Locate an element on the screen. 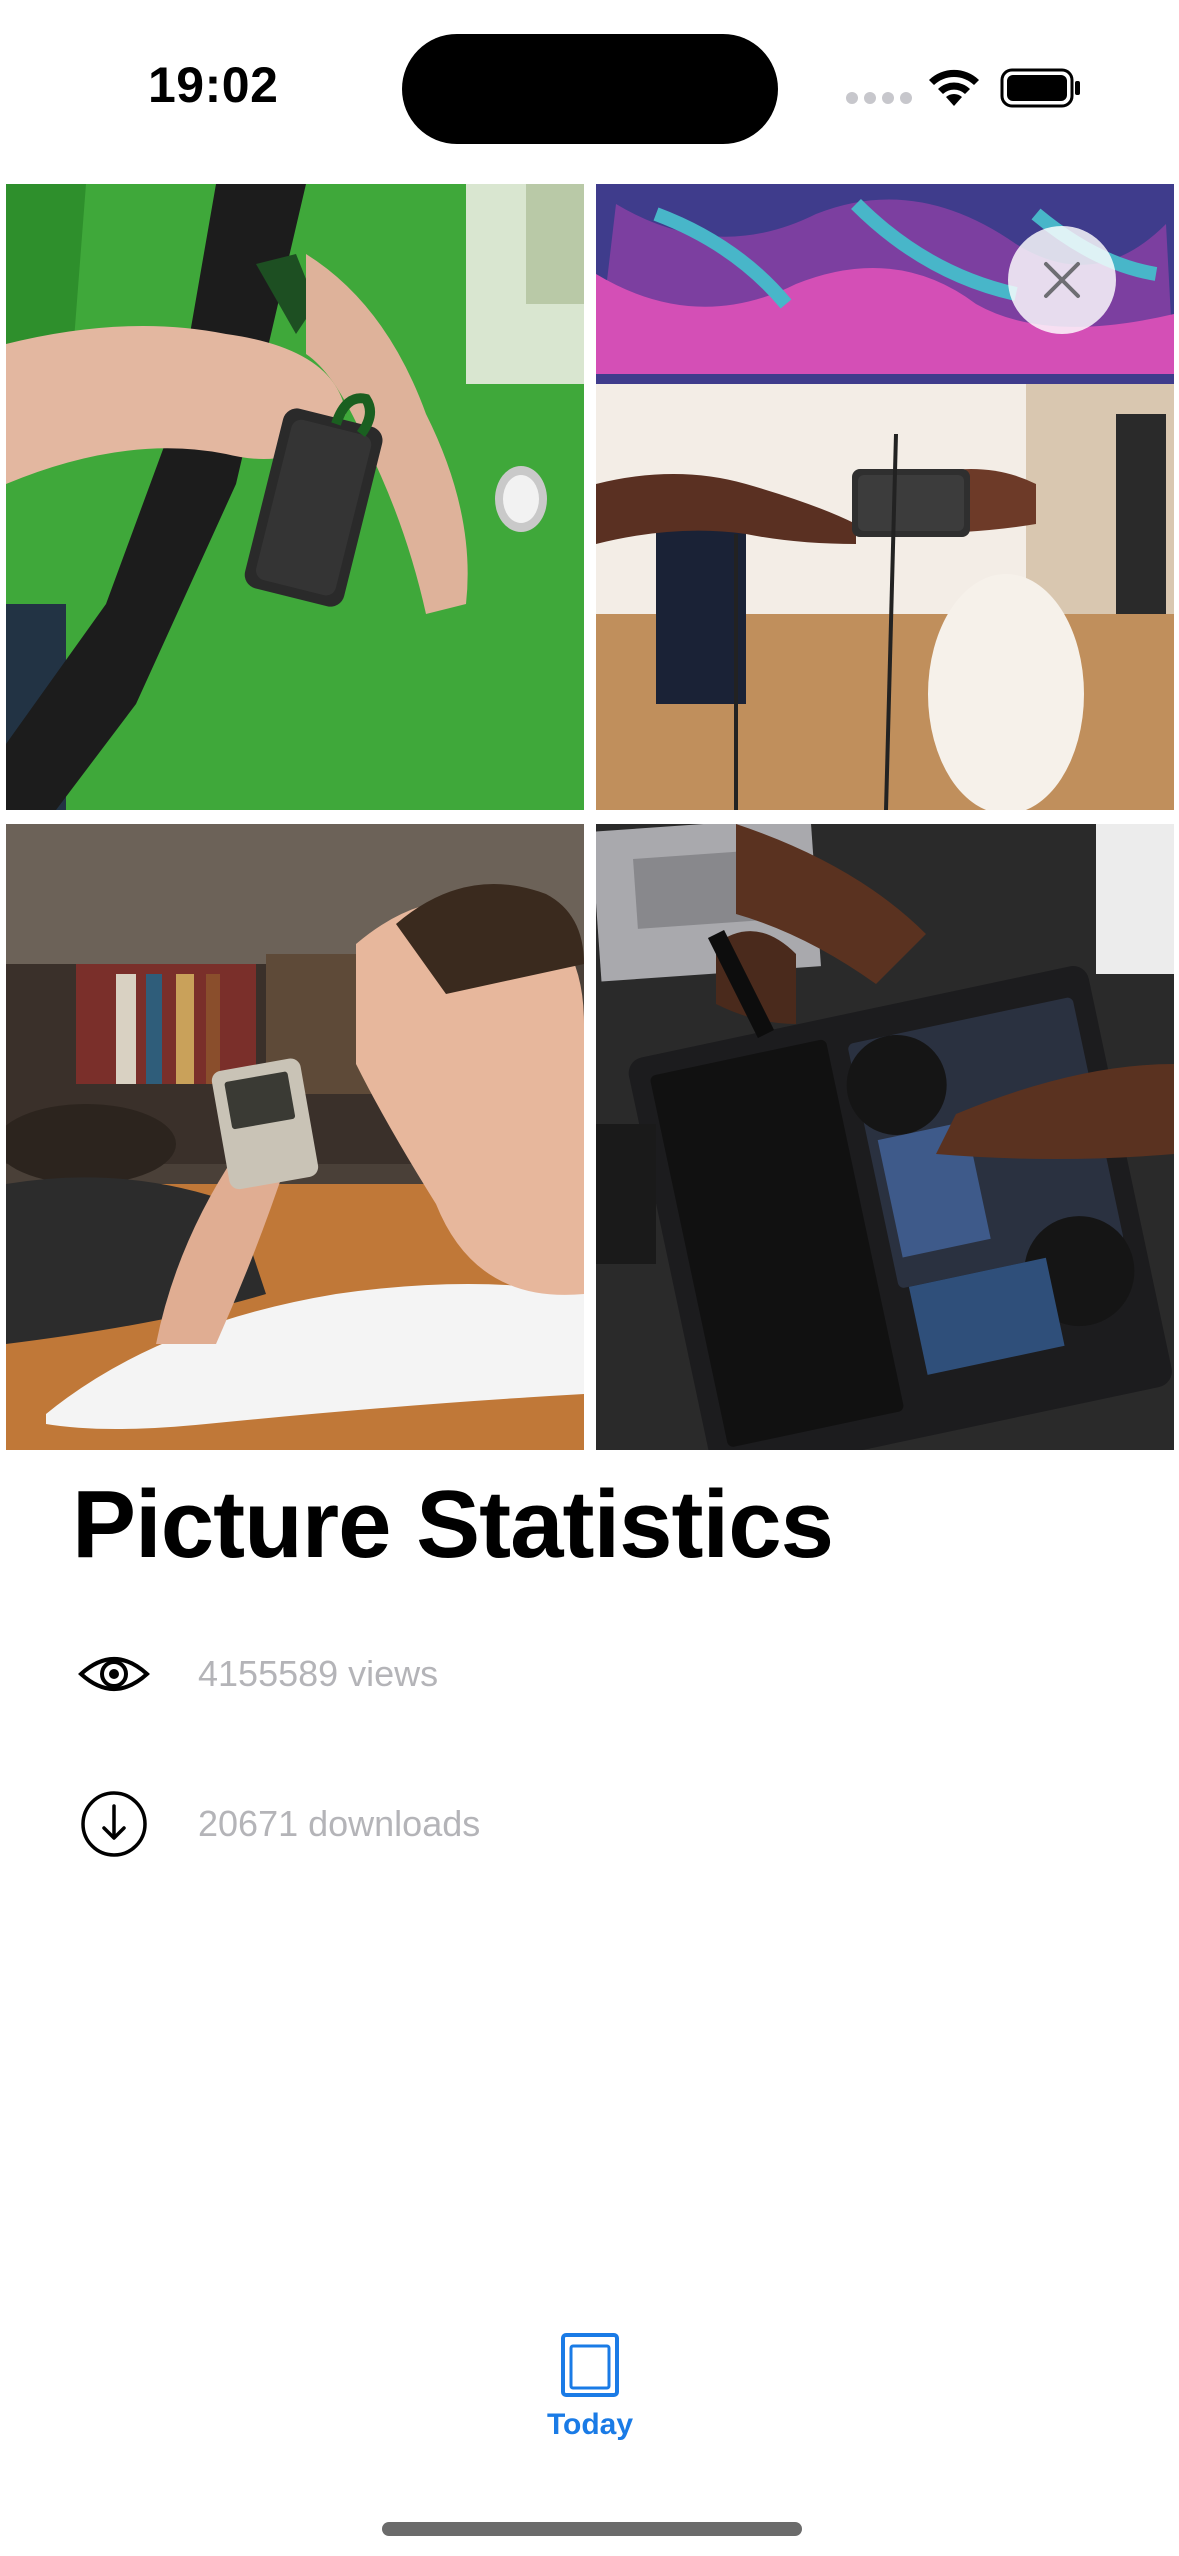 The width and height of the screenshot is (1179, 2556). tab-today: Today is located at coordinates (590, 2387).